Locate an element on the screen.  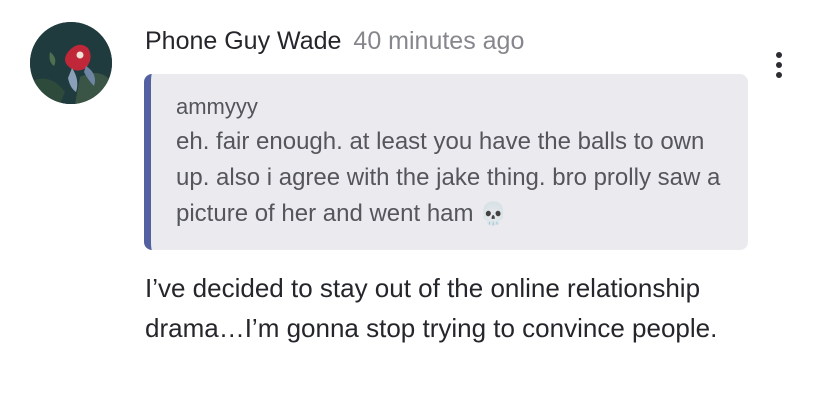
skull-emoji-icon: 💀 is located at coordinates (493, 213).